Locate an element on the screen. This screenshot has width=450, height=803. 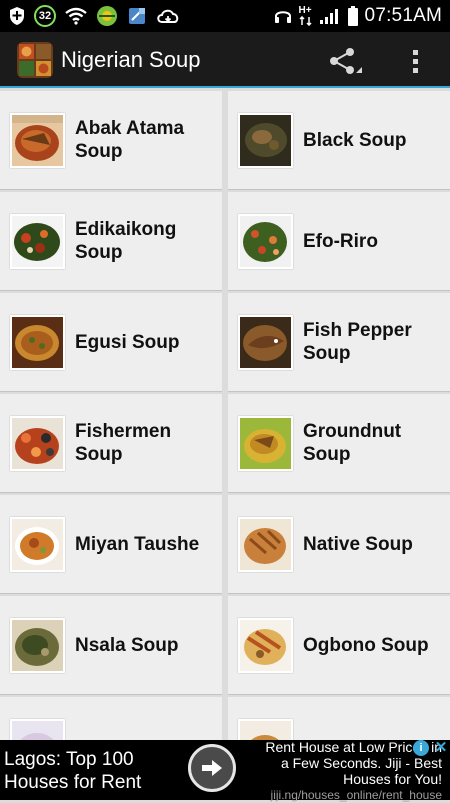
battery-icon is located at coordinates (353, 16).